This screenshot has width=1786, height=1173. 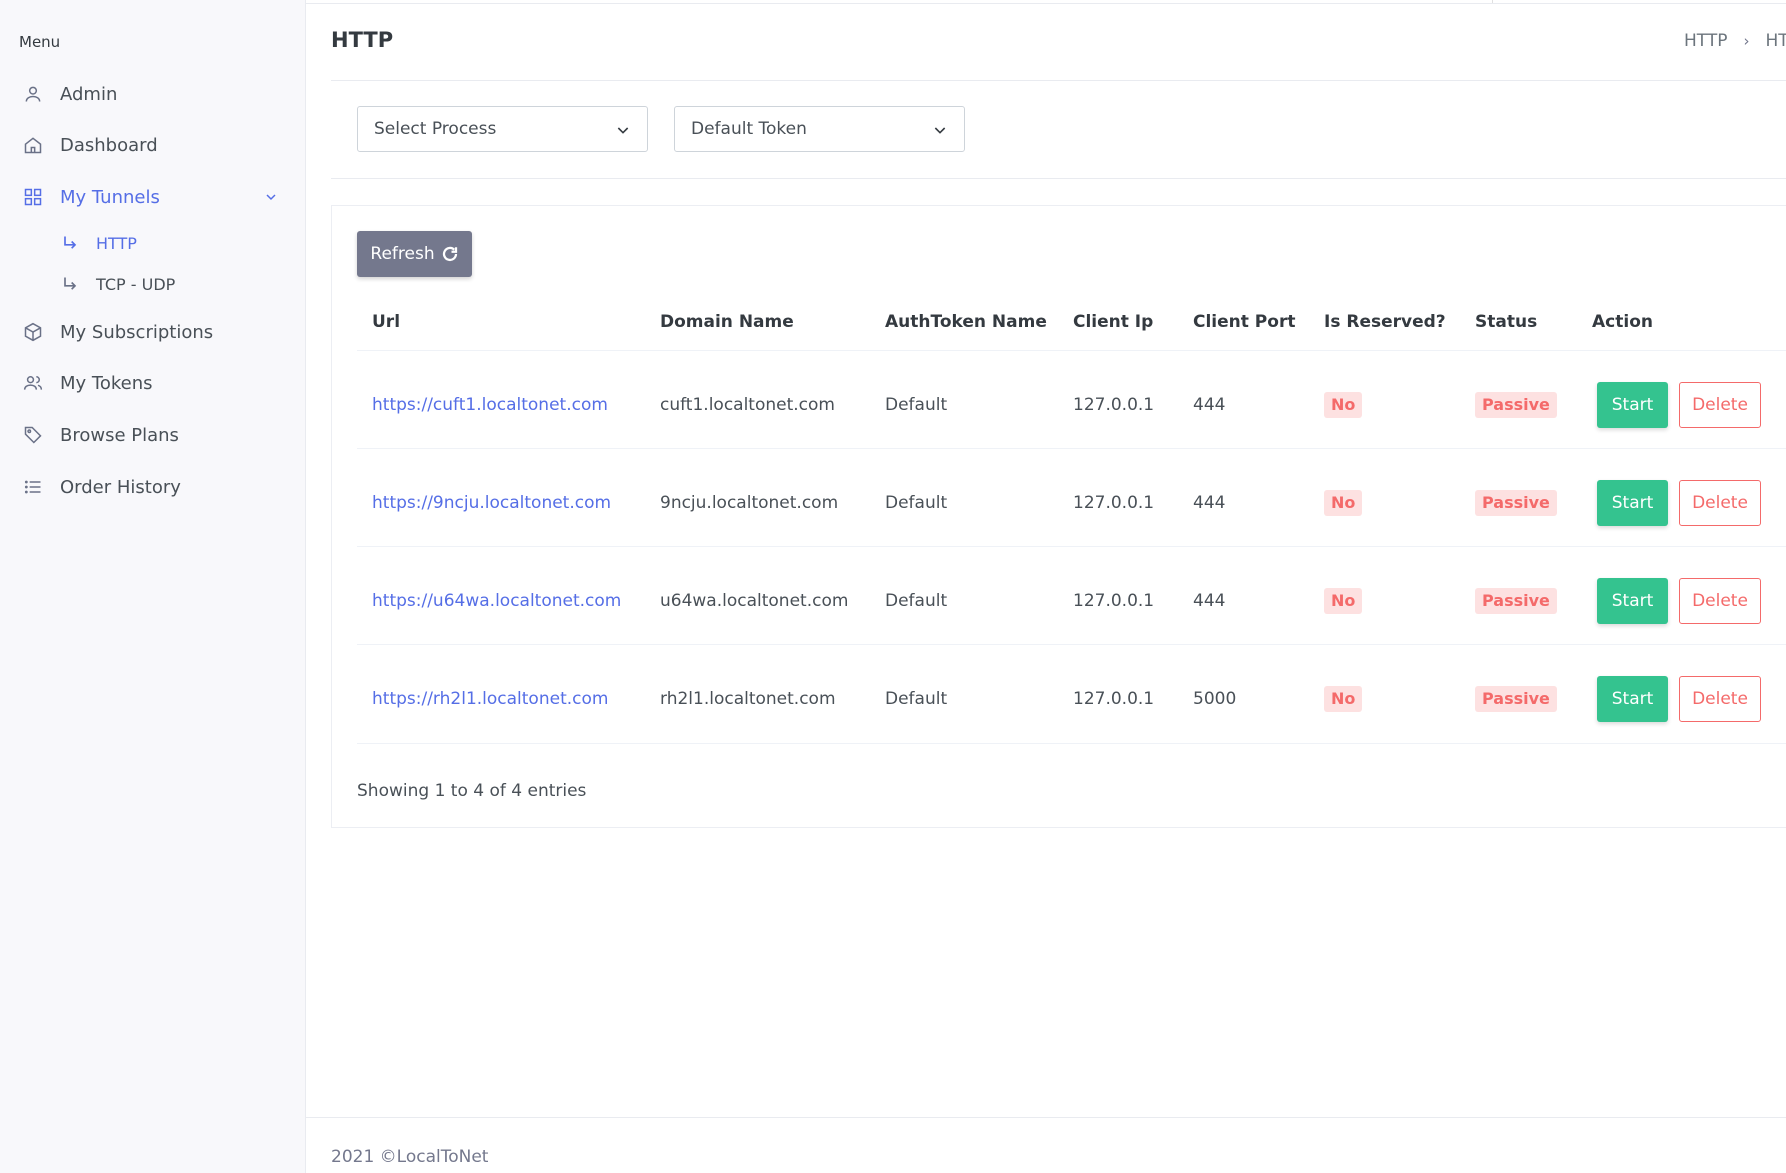 What do you see at coordinates (502, 129) in the screenshot?
I see `process-select: Select Process` at bounding box center [502, 129].